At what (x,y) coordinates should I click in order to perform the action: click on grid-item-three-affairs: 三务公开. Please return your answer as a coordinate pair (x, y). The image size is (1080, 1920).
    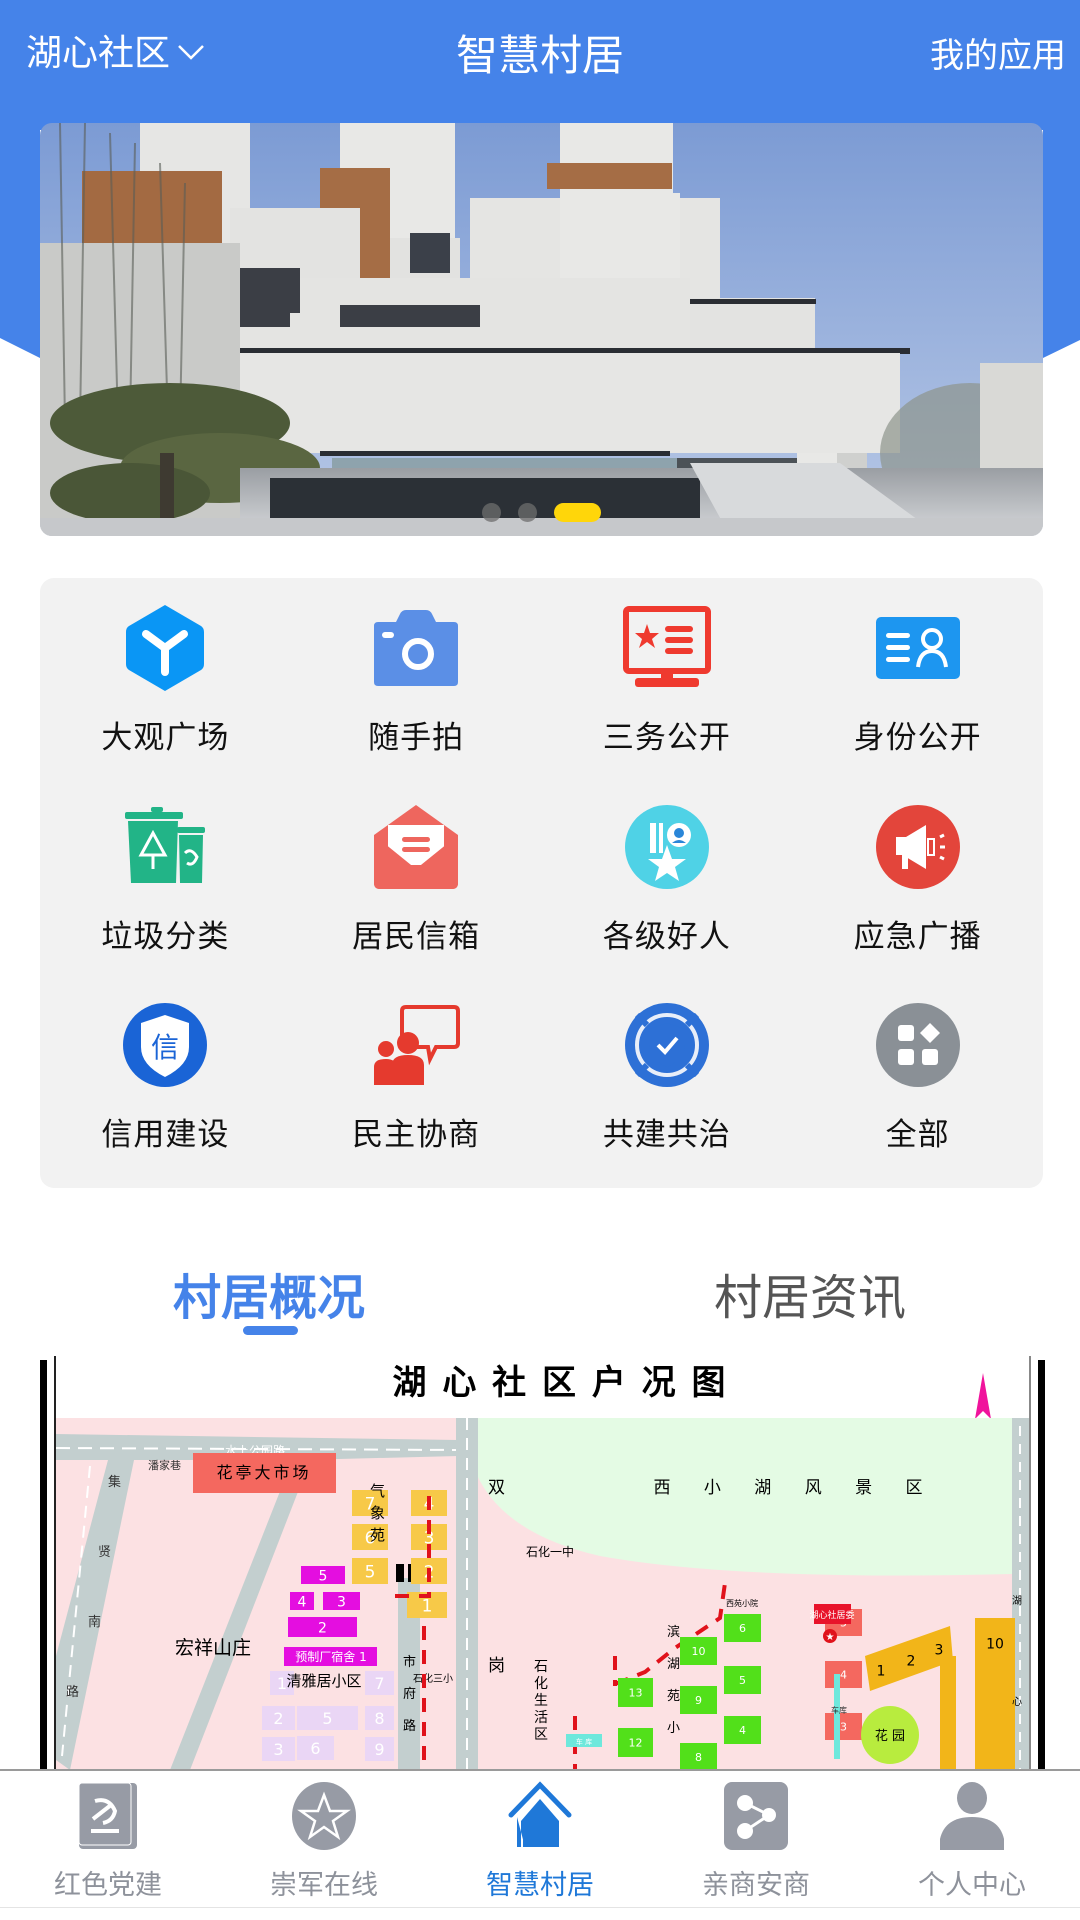
    Looking at the image, I should click on (667, 691).